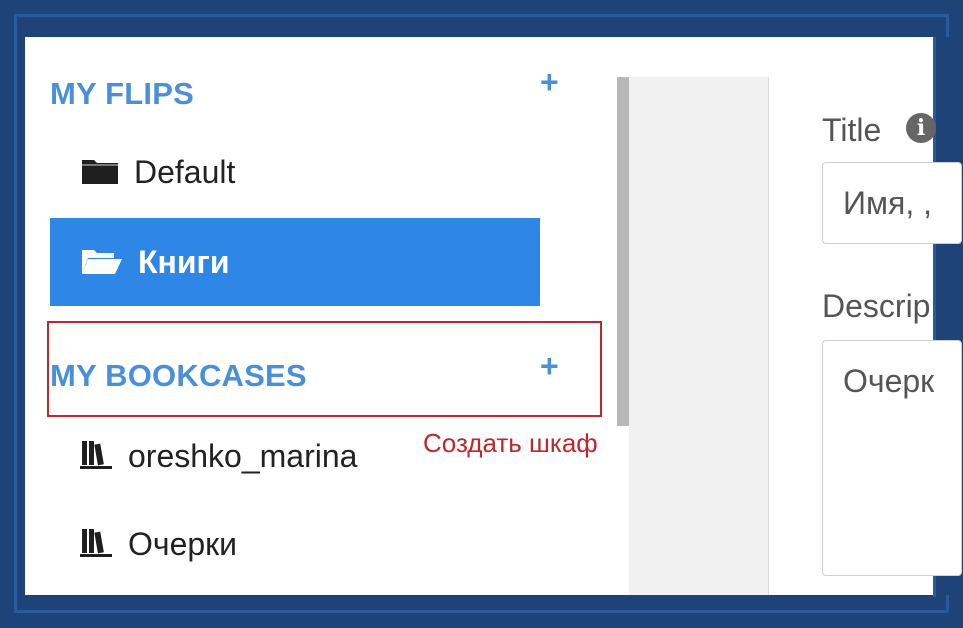 The width and height of the screenshot is (963, 628). What do you see at coordinates (295, 544) in the screenshot?
I see `bookcase-item-ocherki: Очерки` at bounding box center [295, 544].